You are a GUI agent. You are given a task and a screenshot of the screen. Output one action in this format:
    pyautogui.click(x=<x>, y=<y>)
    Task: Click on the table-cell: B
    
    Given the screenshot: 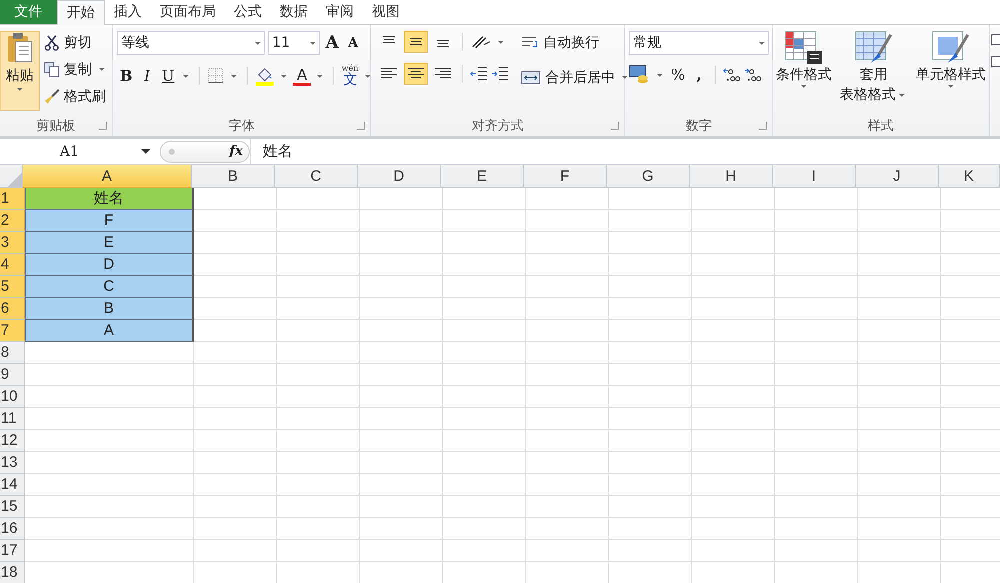 What is the action you would take?
    pyautogui.click(x=109, y=309)
    